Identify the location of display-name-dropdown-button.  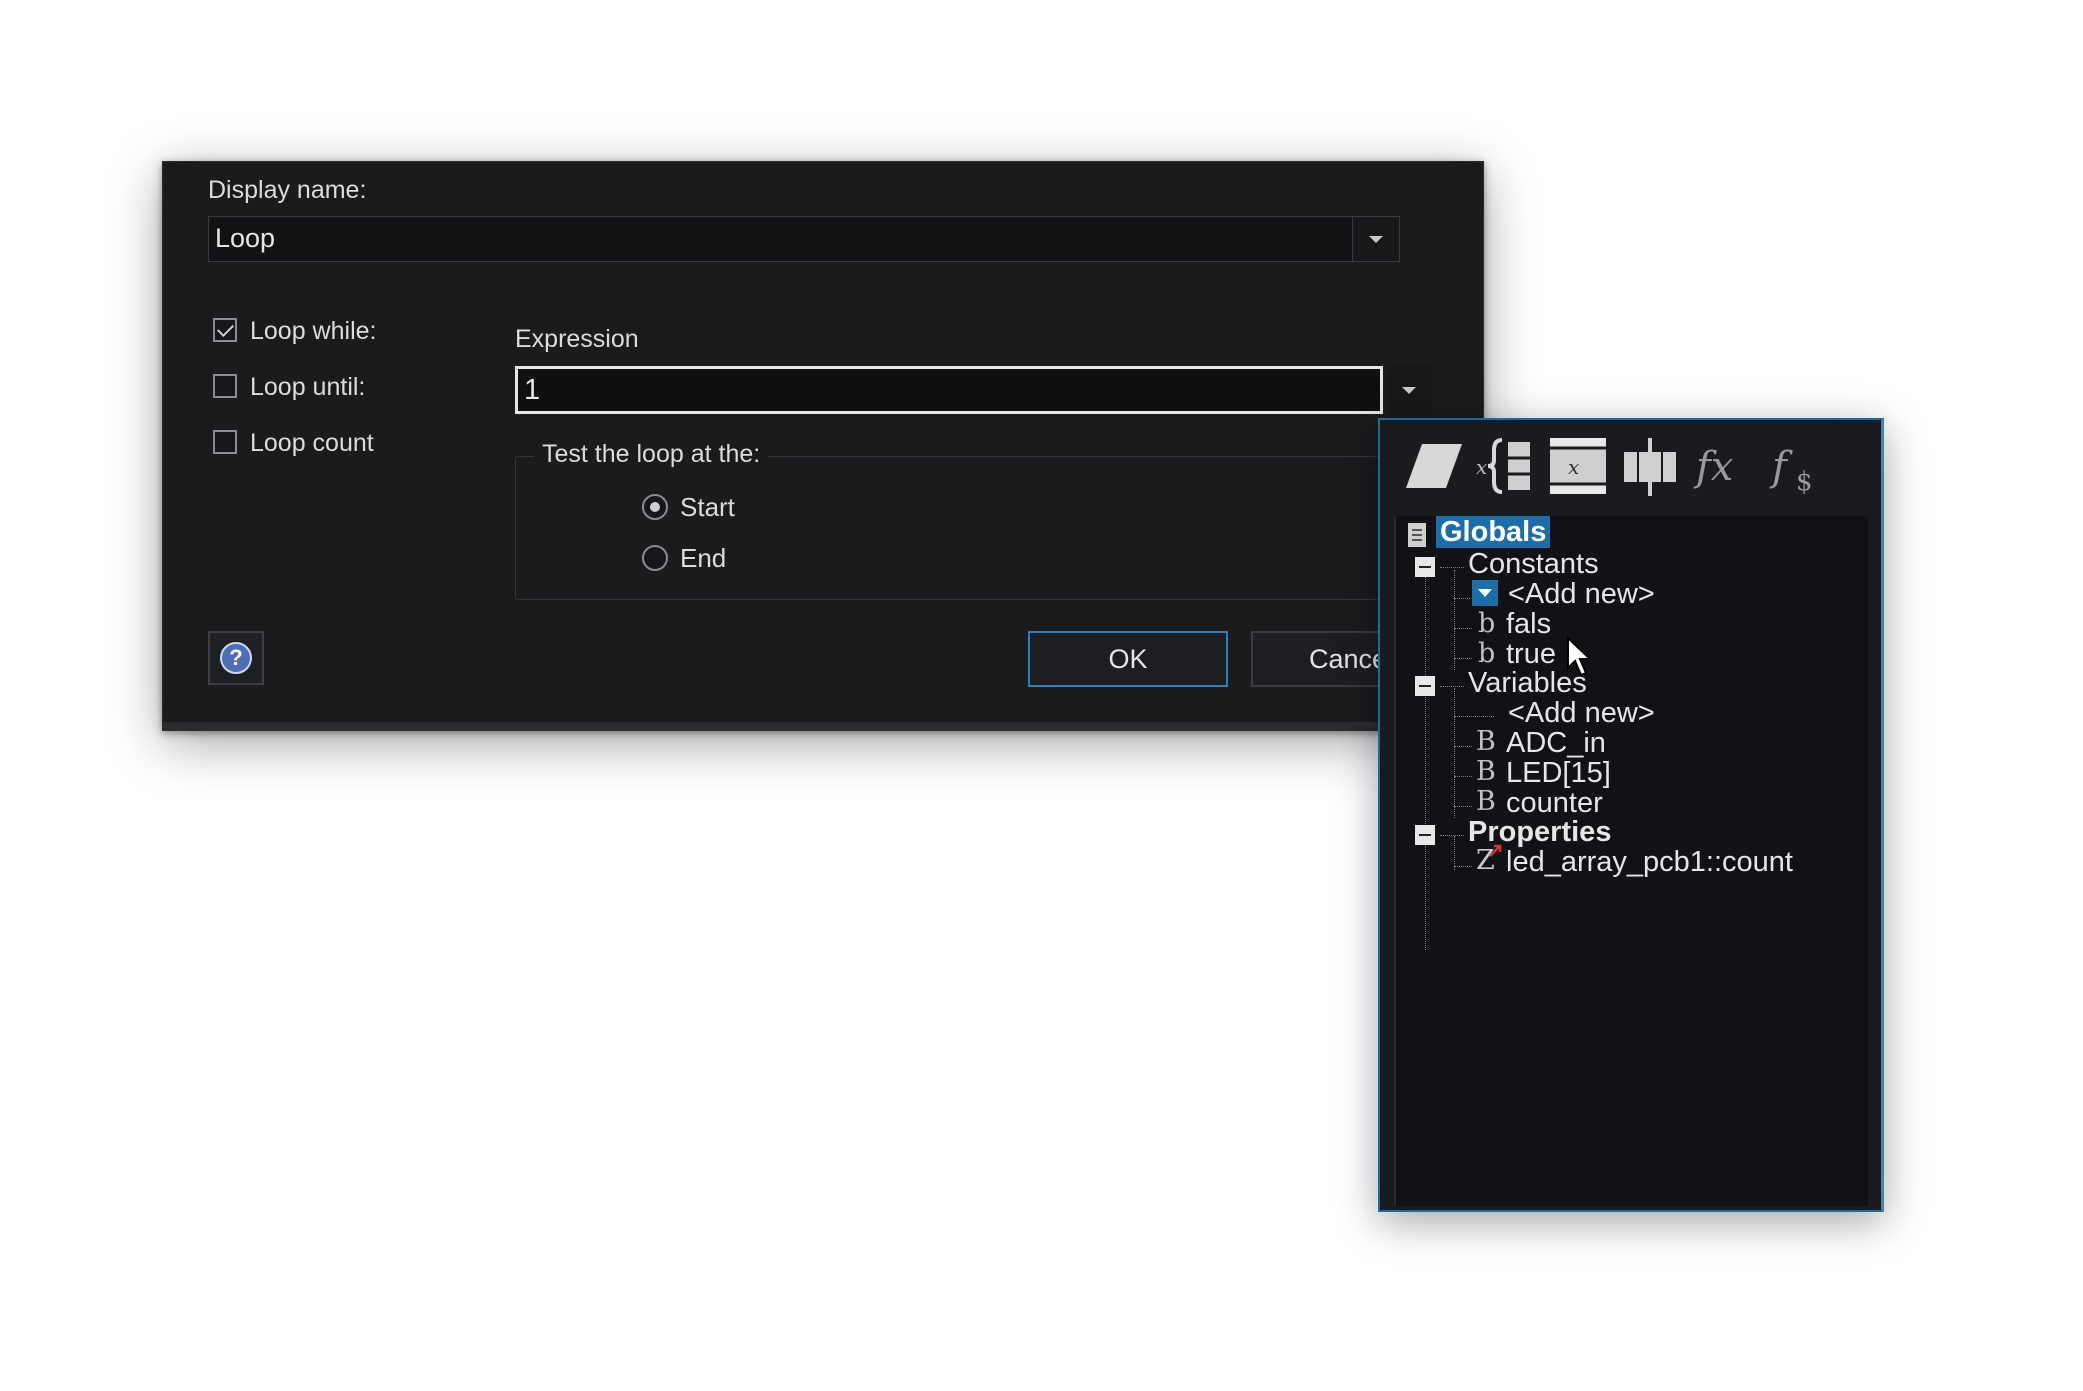
(1375, 239).